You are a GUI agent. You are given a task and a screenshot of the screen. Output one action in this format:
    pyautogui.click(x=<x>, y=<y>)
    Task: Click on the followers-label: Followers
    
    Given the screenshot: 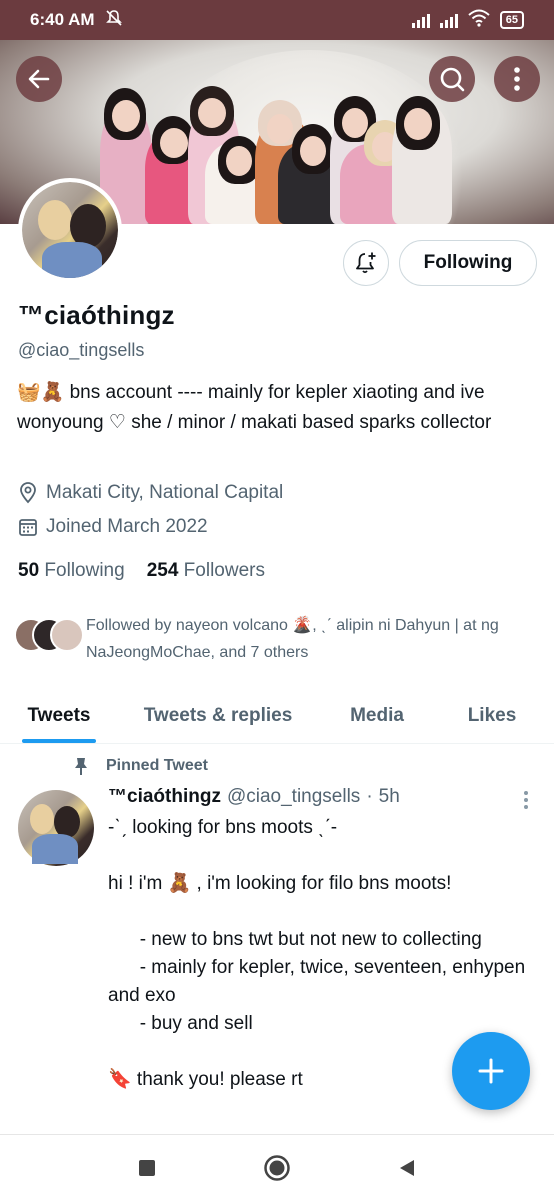 What is the action you would take?
    pyautogui.click(x=224, y=570)
    